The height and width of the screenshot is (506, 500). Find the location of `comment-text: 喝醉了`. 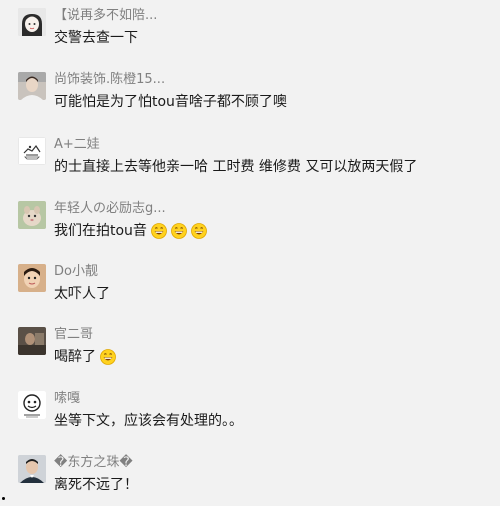

comment-text: 喝醉了 is located at coordinates (75, 357).